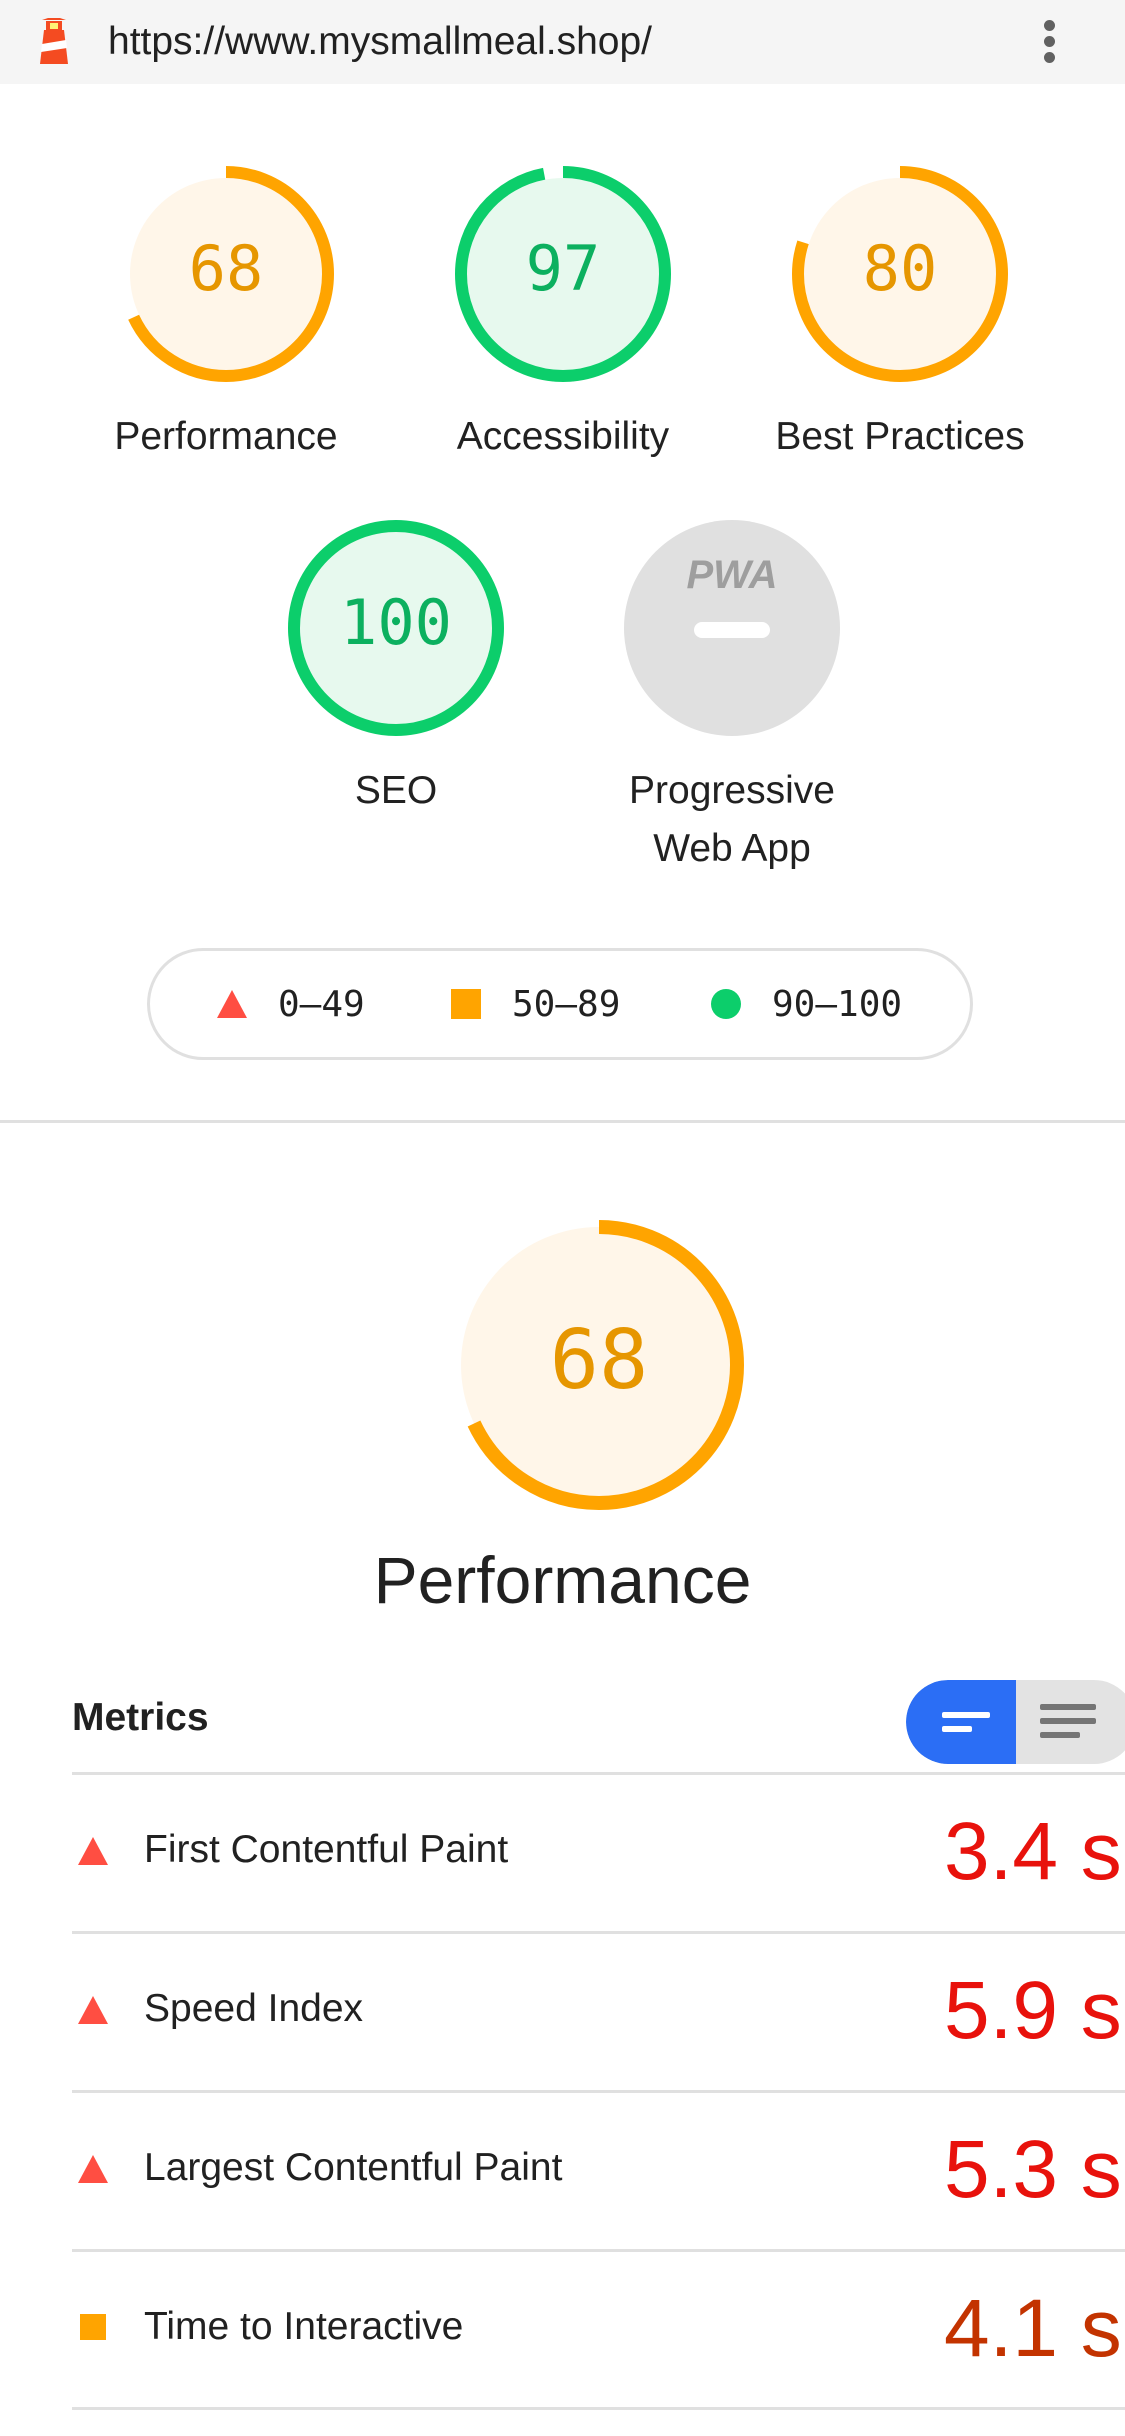 The height and width of the screenshot is (2436, 1125). Describe the element at coordinates (1033, 2169) in the screenshot. I see `metric-value: 5.3 s` at that location.